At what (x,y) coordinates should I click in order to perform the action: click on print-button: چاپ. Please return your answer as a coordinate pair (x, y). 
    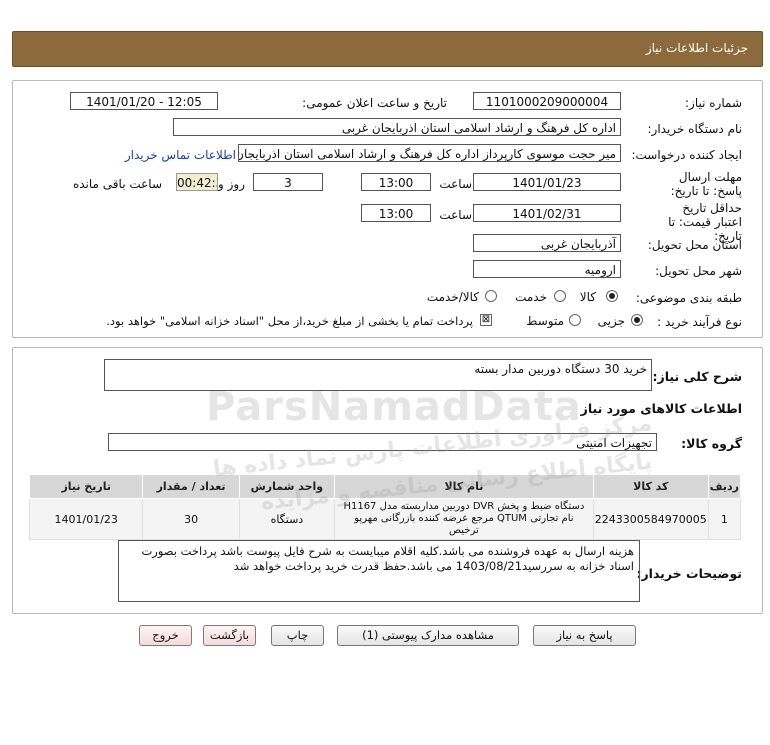
    Looking at the image, I should click on (297, 635).